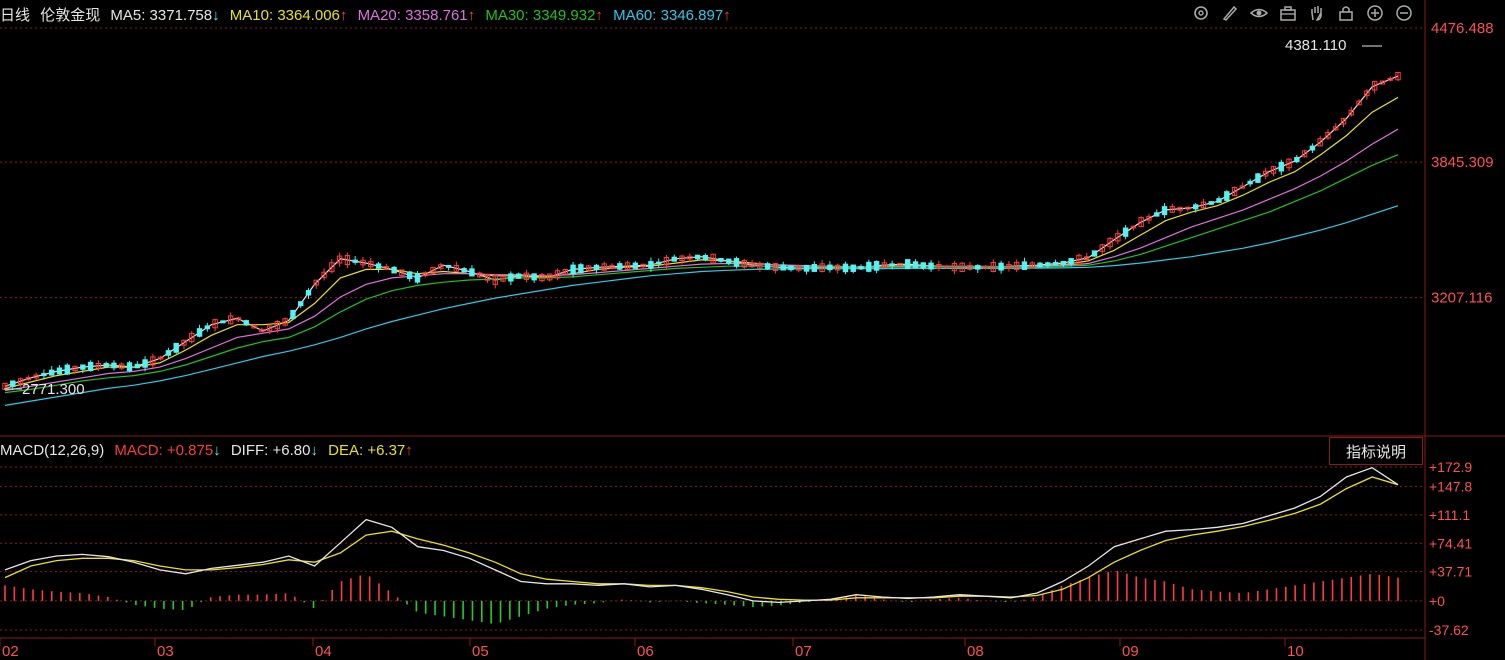 The image size is (1505, 660). Describe the element at coordinates (1230, 13) in the screenshot. I see `pen-icon` at that location.